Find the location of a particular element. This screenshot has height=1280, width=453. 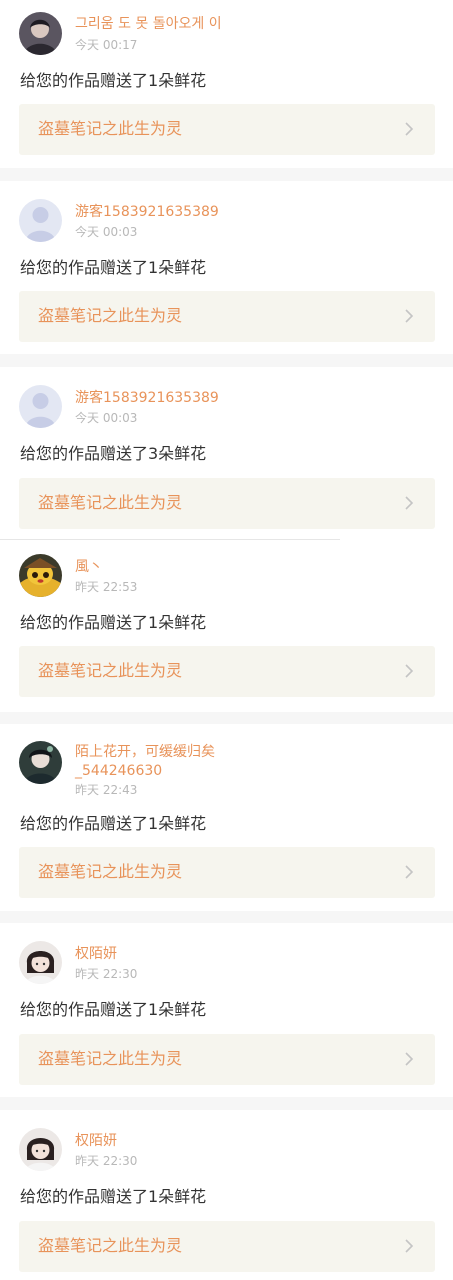

sender-name-line-2: _544246630 is located at coordinates (254, 771).